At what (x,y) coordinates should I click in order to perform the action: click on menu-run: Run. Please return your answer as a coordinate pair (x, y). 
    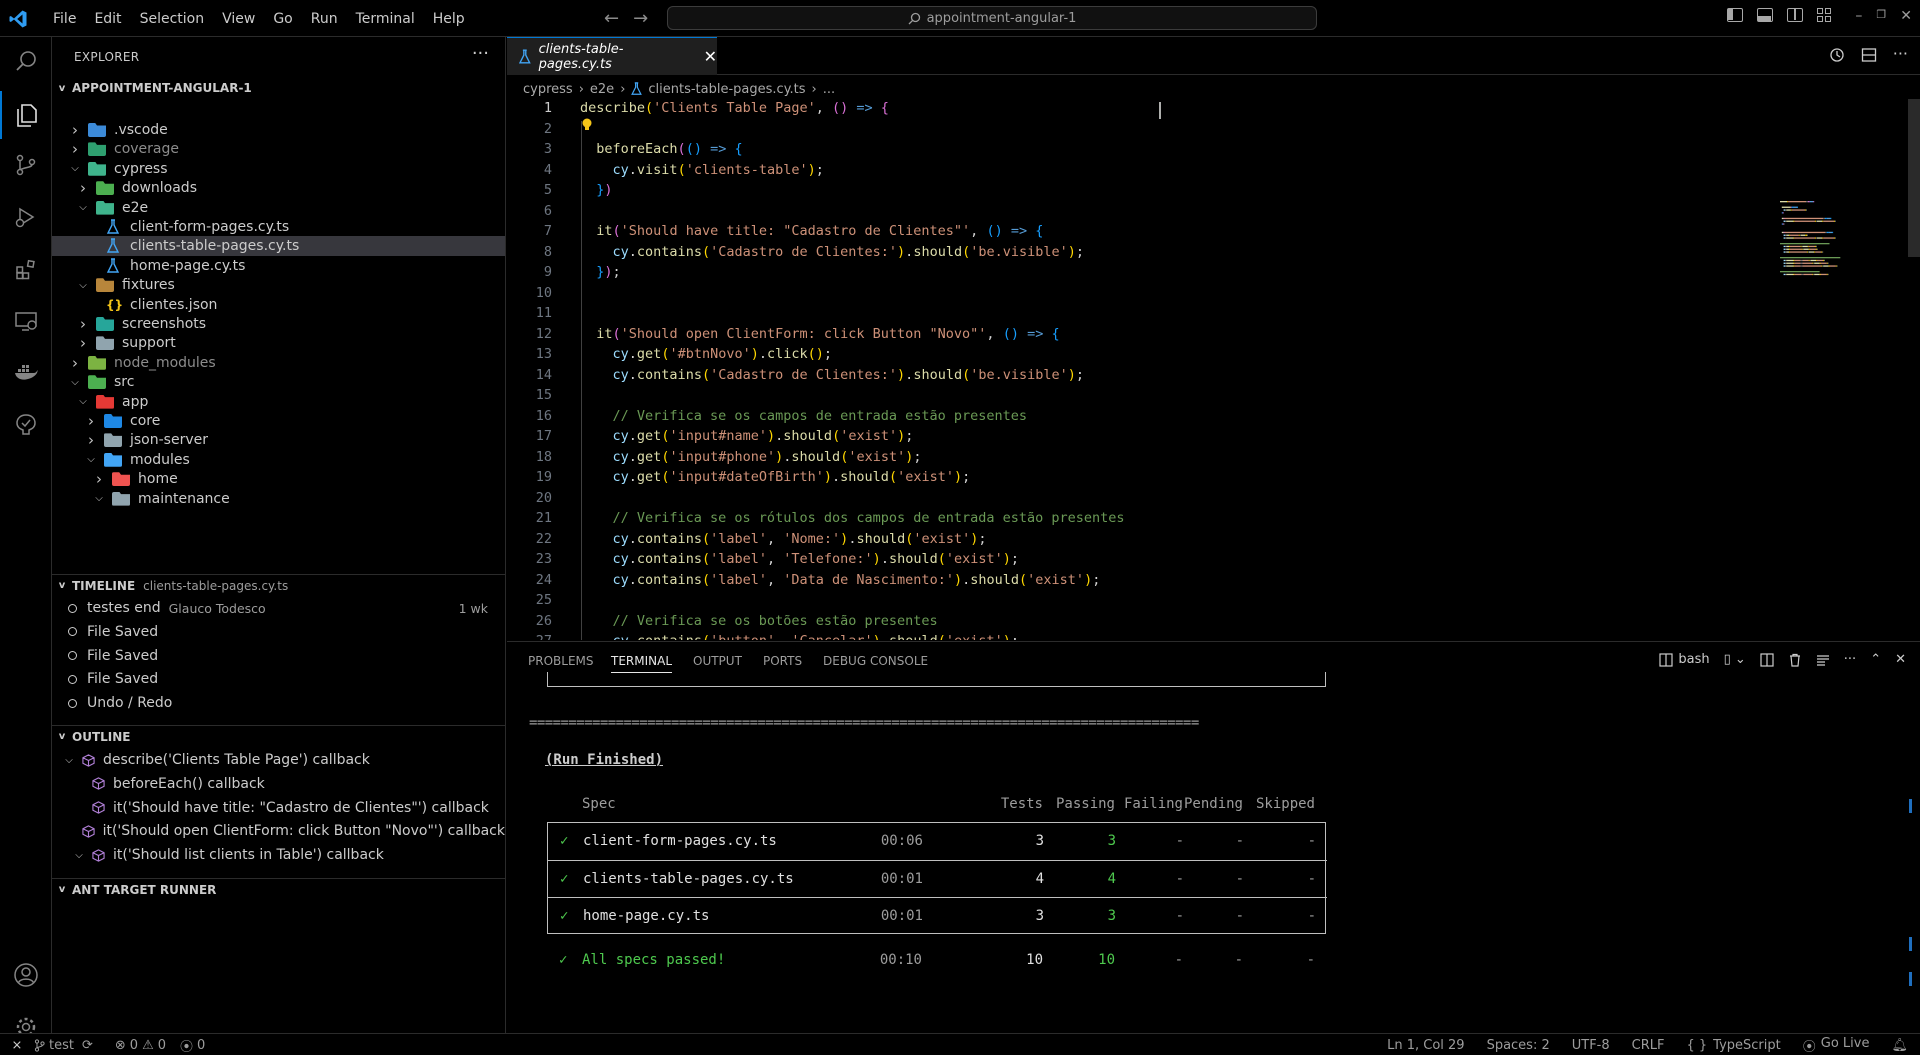
    Looking at the image, I should click on (324, 19).